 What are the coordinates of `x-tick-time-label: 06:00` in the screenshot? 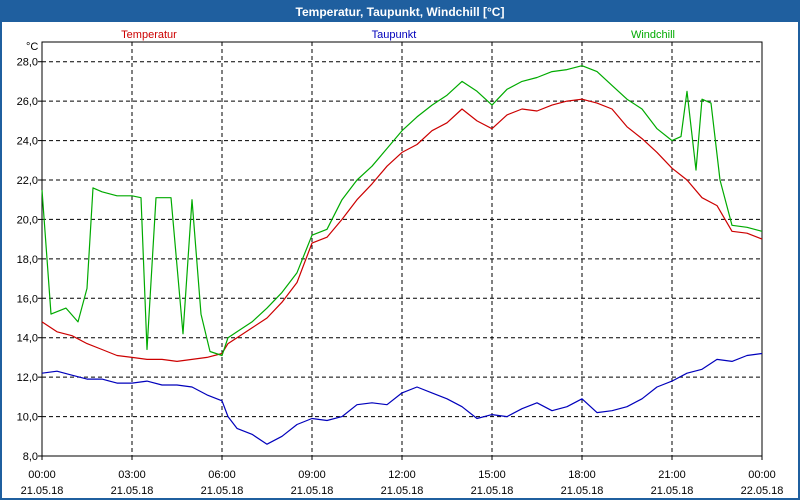 It's located at (222, 475).